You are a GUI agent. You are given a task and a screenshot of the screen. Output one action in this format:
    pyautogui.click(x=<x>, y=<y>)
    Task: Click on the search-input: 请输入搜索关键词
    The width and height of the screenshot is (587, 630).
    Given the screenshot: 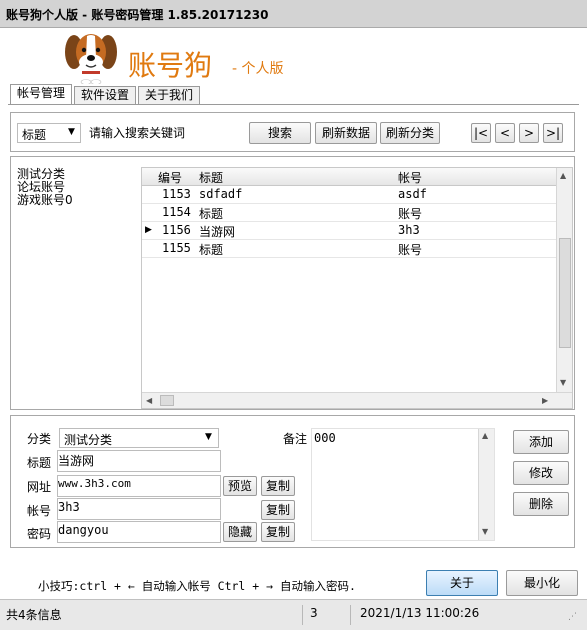 What is the action you would take?
    pyautogui.click(x=167, y=132)
    